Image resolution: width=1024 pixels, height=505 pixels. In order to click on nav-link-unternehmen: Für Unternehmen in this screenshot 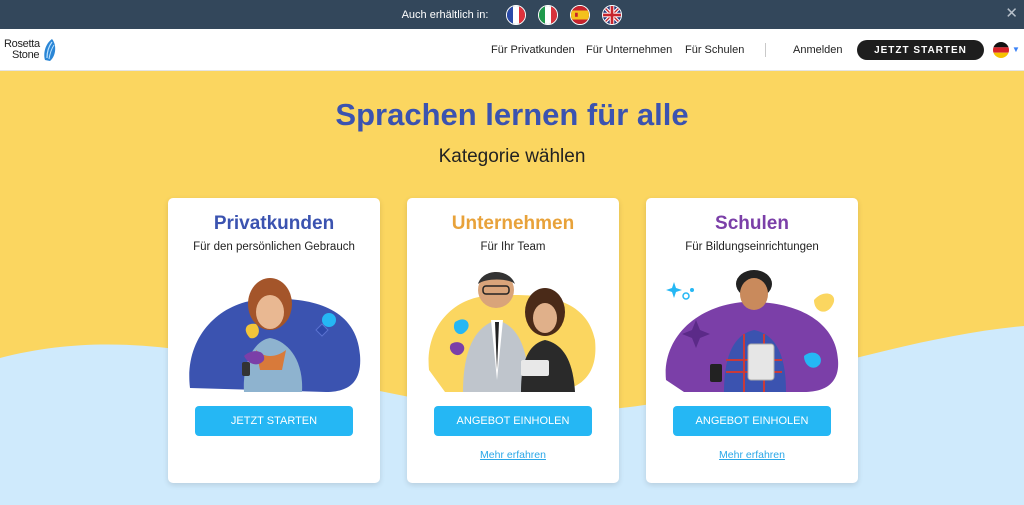, I will do `click(629, 50)`.